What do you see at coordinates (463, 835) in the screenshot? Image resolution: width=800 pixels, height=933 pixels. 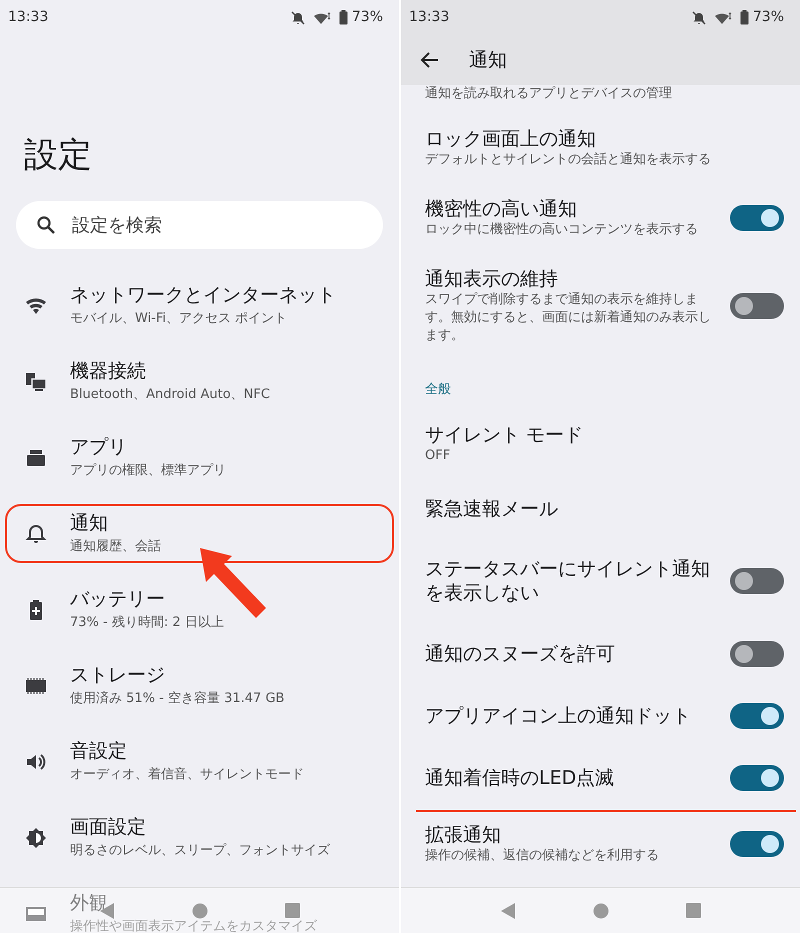 I see `row-title: 拡張通知` at bounding box center [463, 835].